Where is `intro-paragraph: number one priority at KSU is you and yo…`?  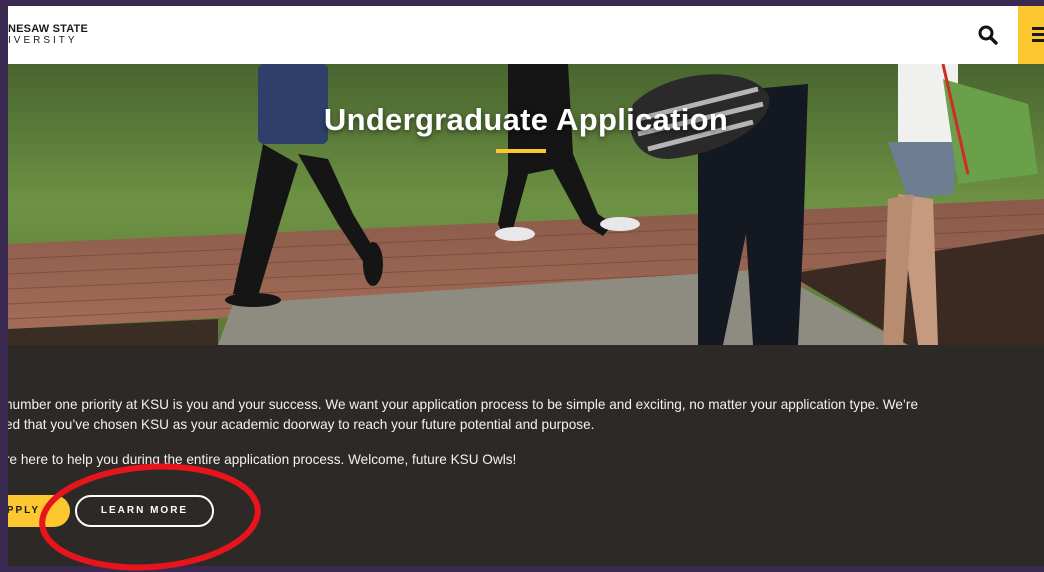 intro-paragraph: number one priority at KSU is you and yo… is located at coordinates (526, 415).